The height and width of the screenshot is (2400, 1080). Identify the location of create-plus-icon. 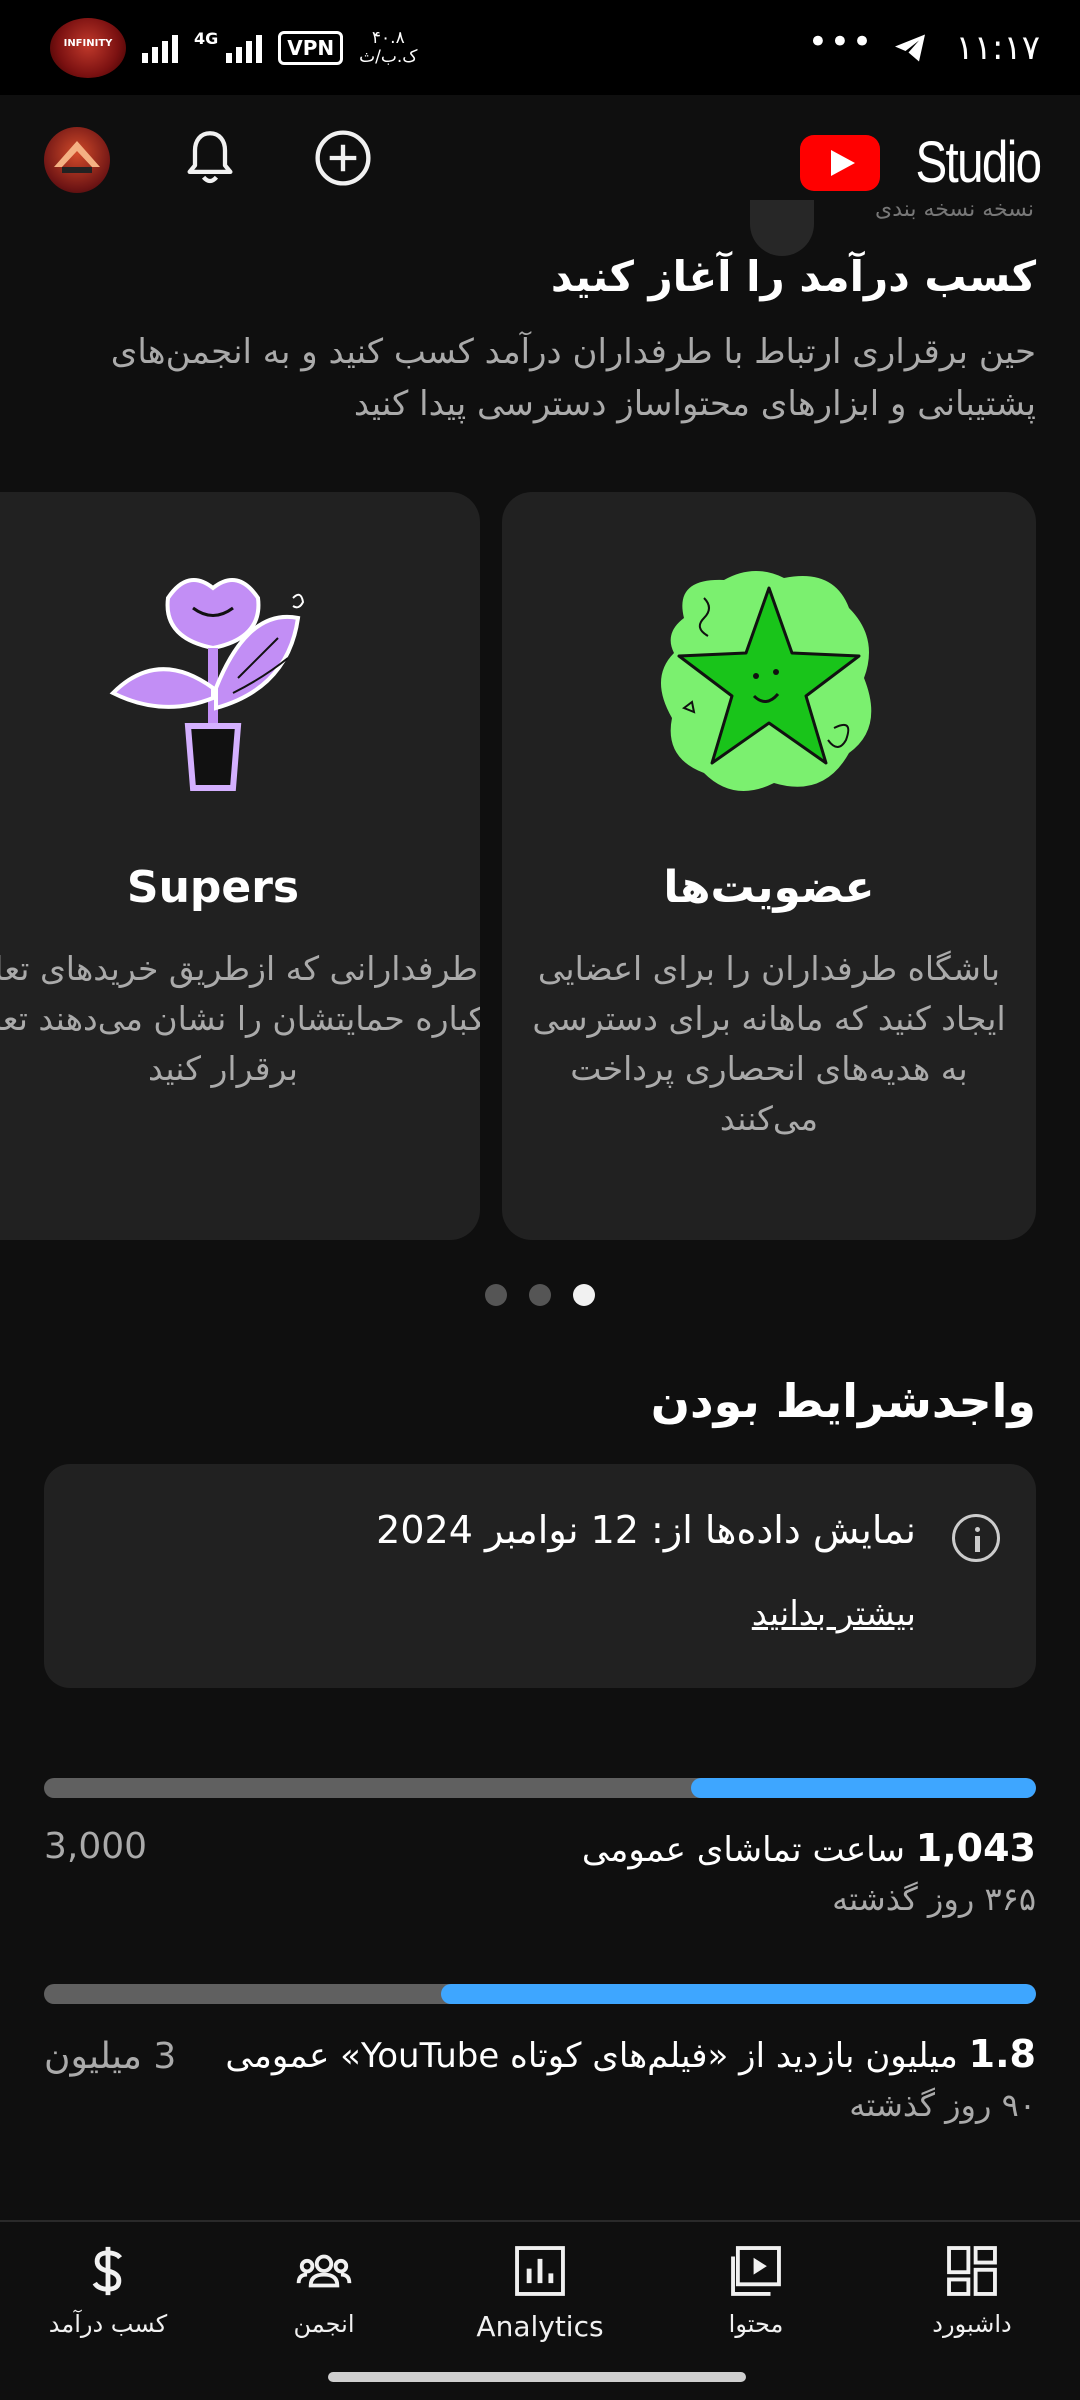
(343, 158).